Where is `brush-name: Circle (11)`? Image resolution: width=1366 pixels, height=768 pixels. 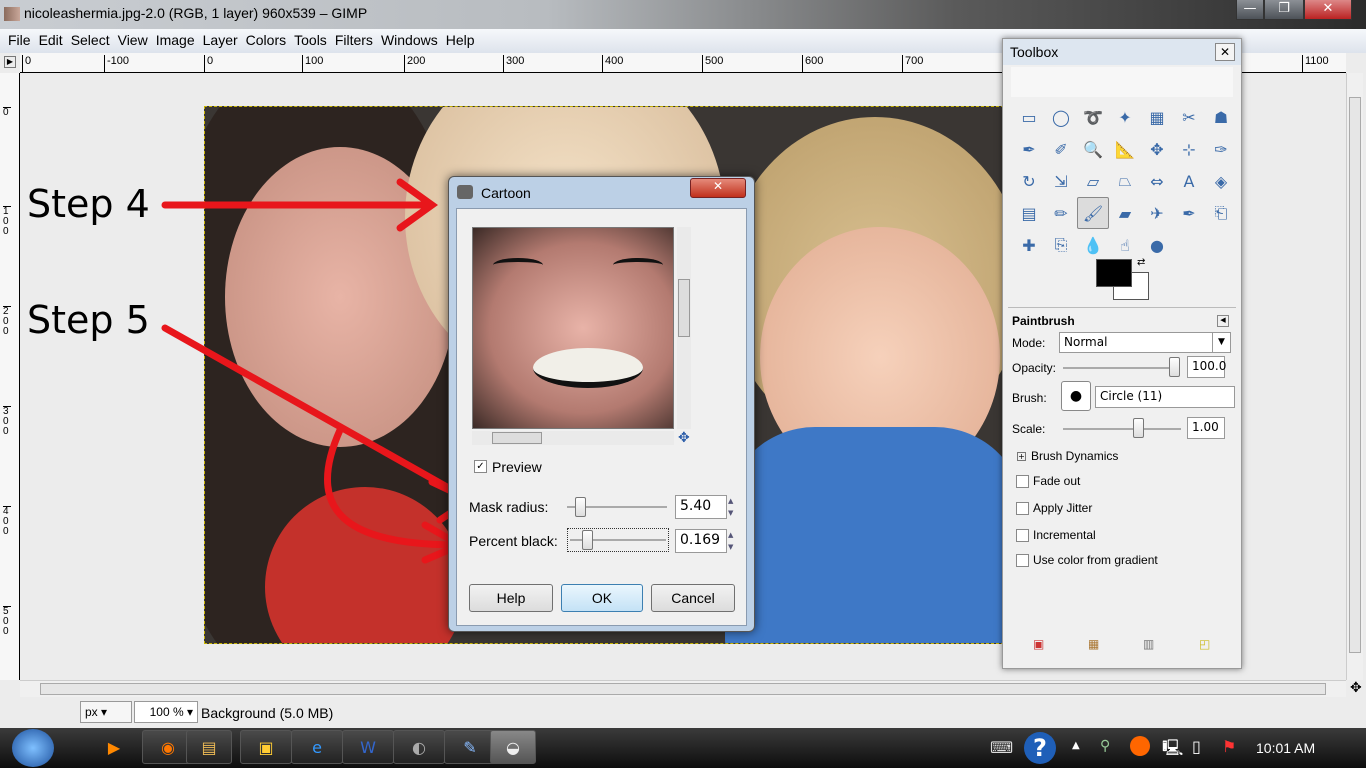
brush-name: Circle (11) is located at coordinates (1165, 397).